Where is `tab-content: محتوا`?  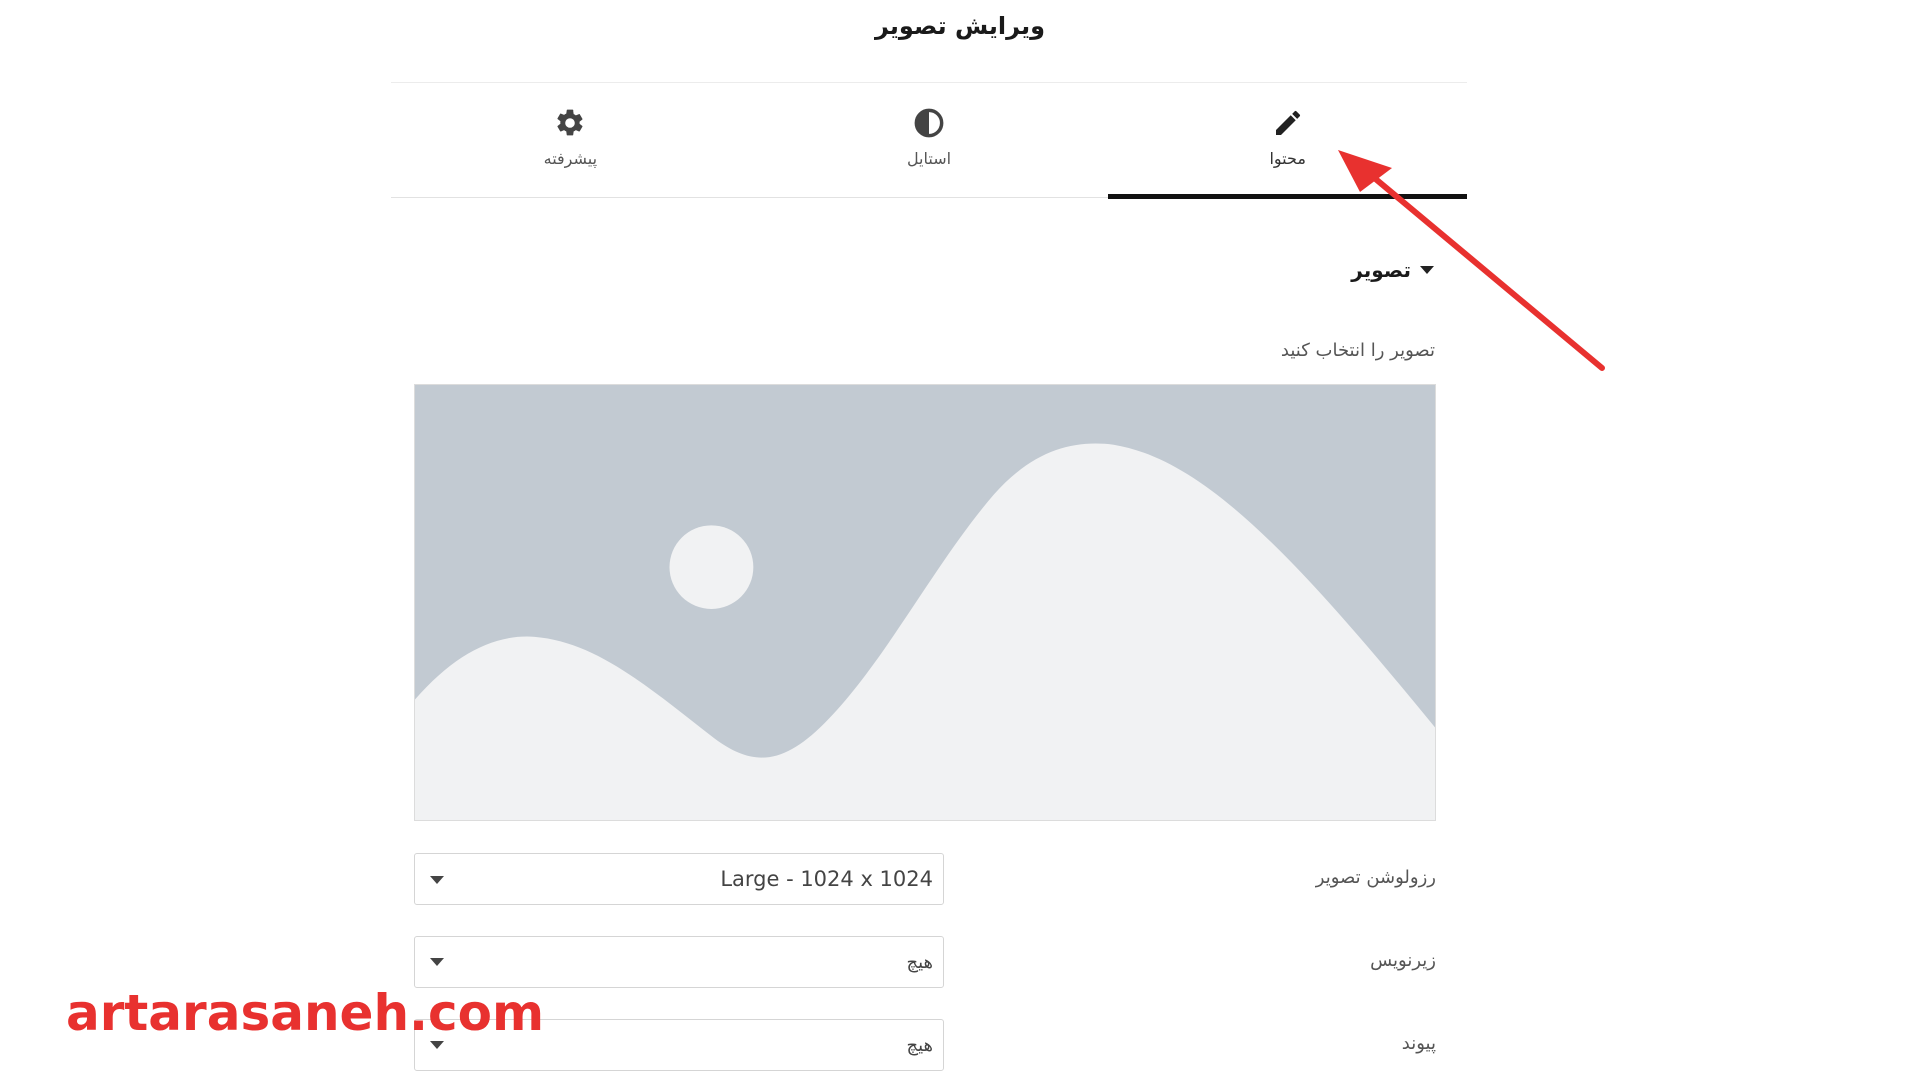 tab-content: محتوا is located at coordinates (1287, 141).